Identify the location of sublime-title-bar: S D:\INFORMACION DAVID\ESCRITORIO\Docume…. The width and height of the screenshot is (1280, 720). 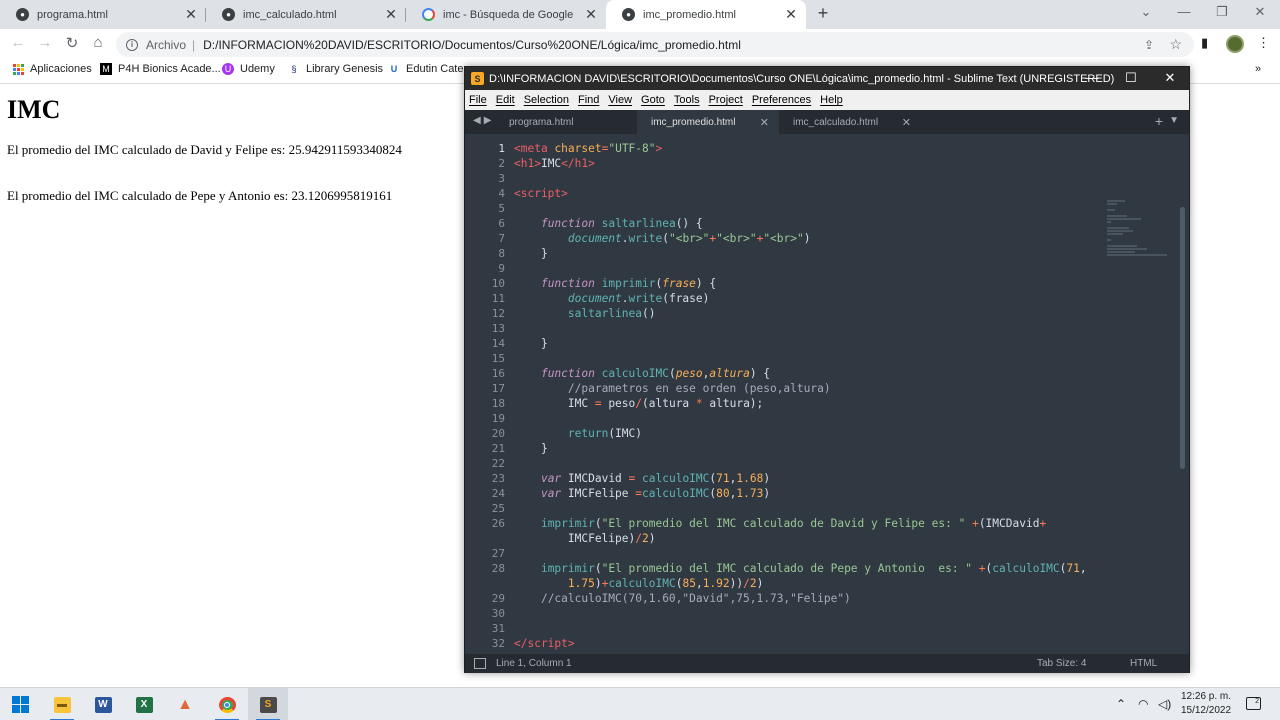
(827, 78).